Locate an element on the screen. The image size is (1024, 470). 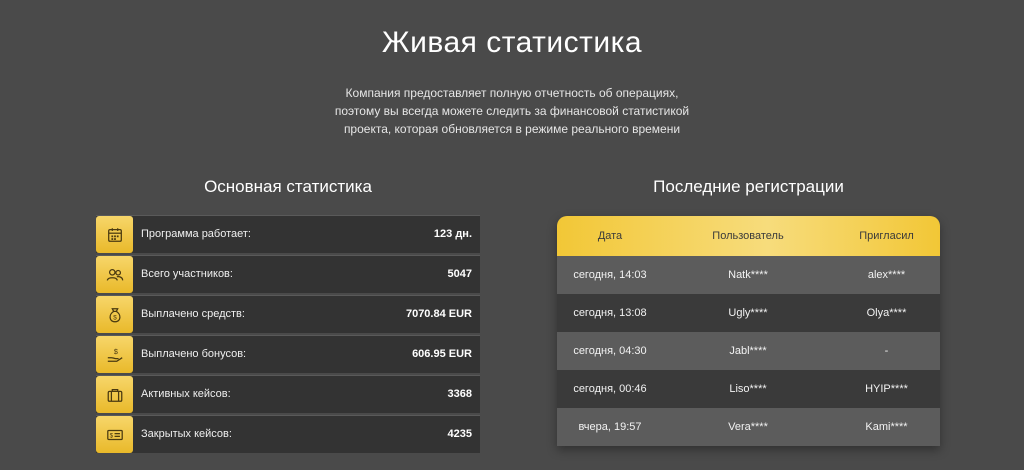
stat-value: 606.95 EUR is located at coordinates (442, 354).